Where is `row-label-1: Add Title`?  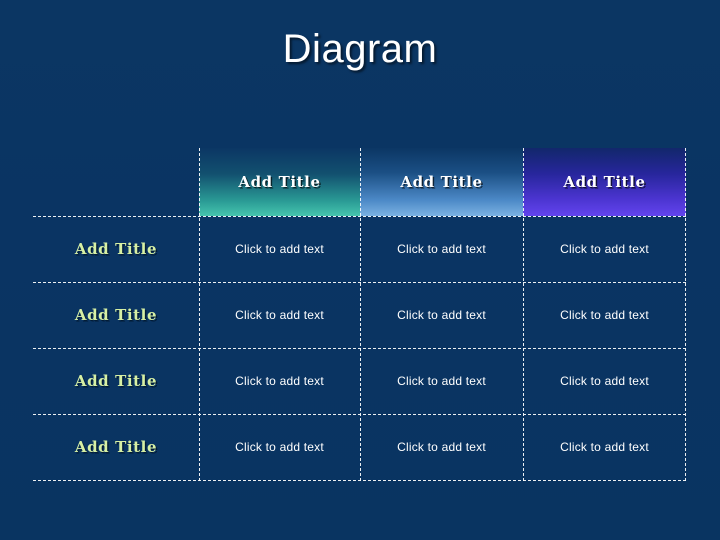 row-label-1: Add Title is located at coordinates (116, 249).